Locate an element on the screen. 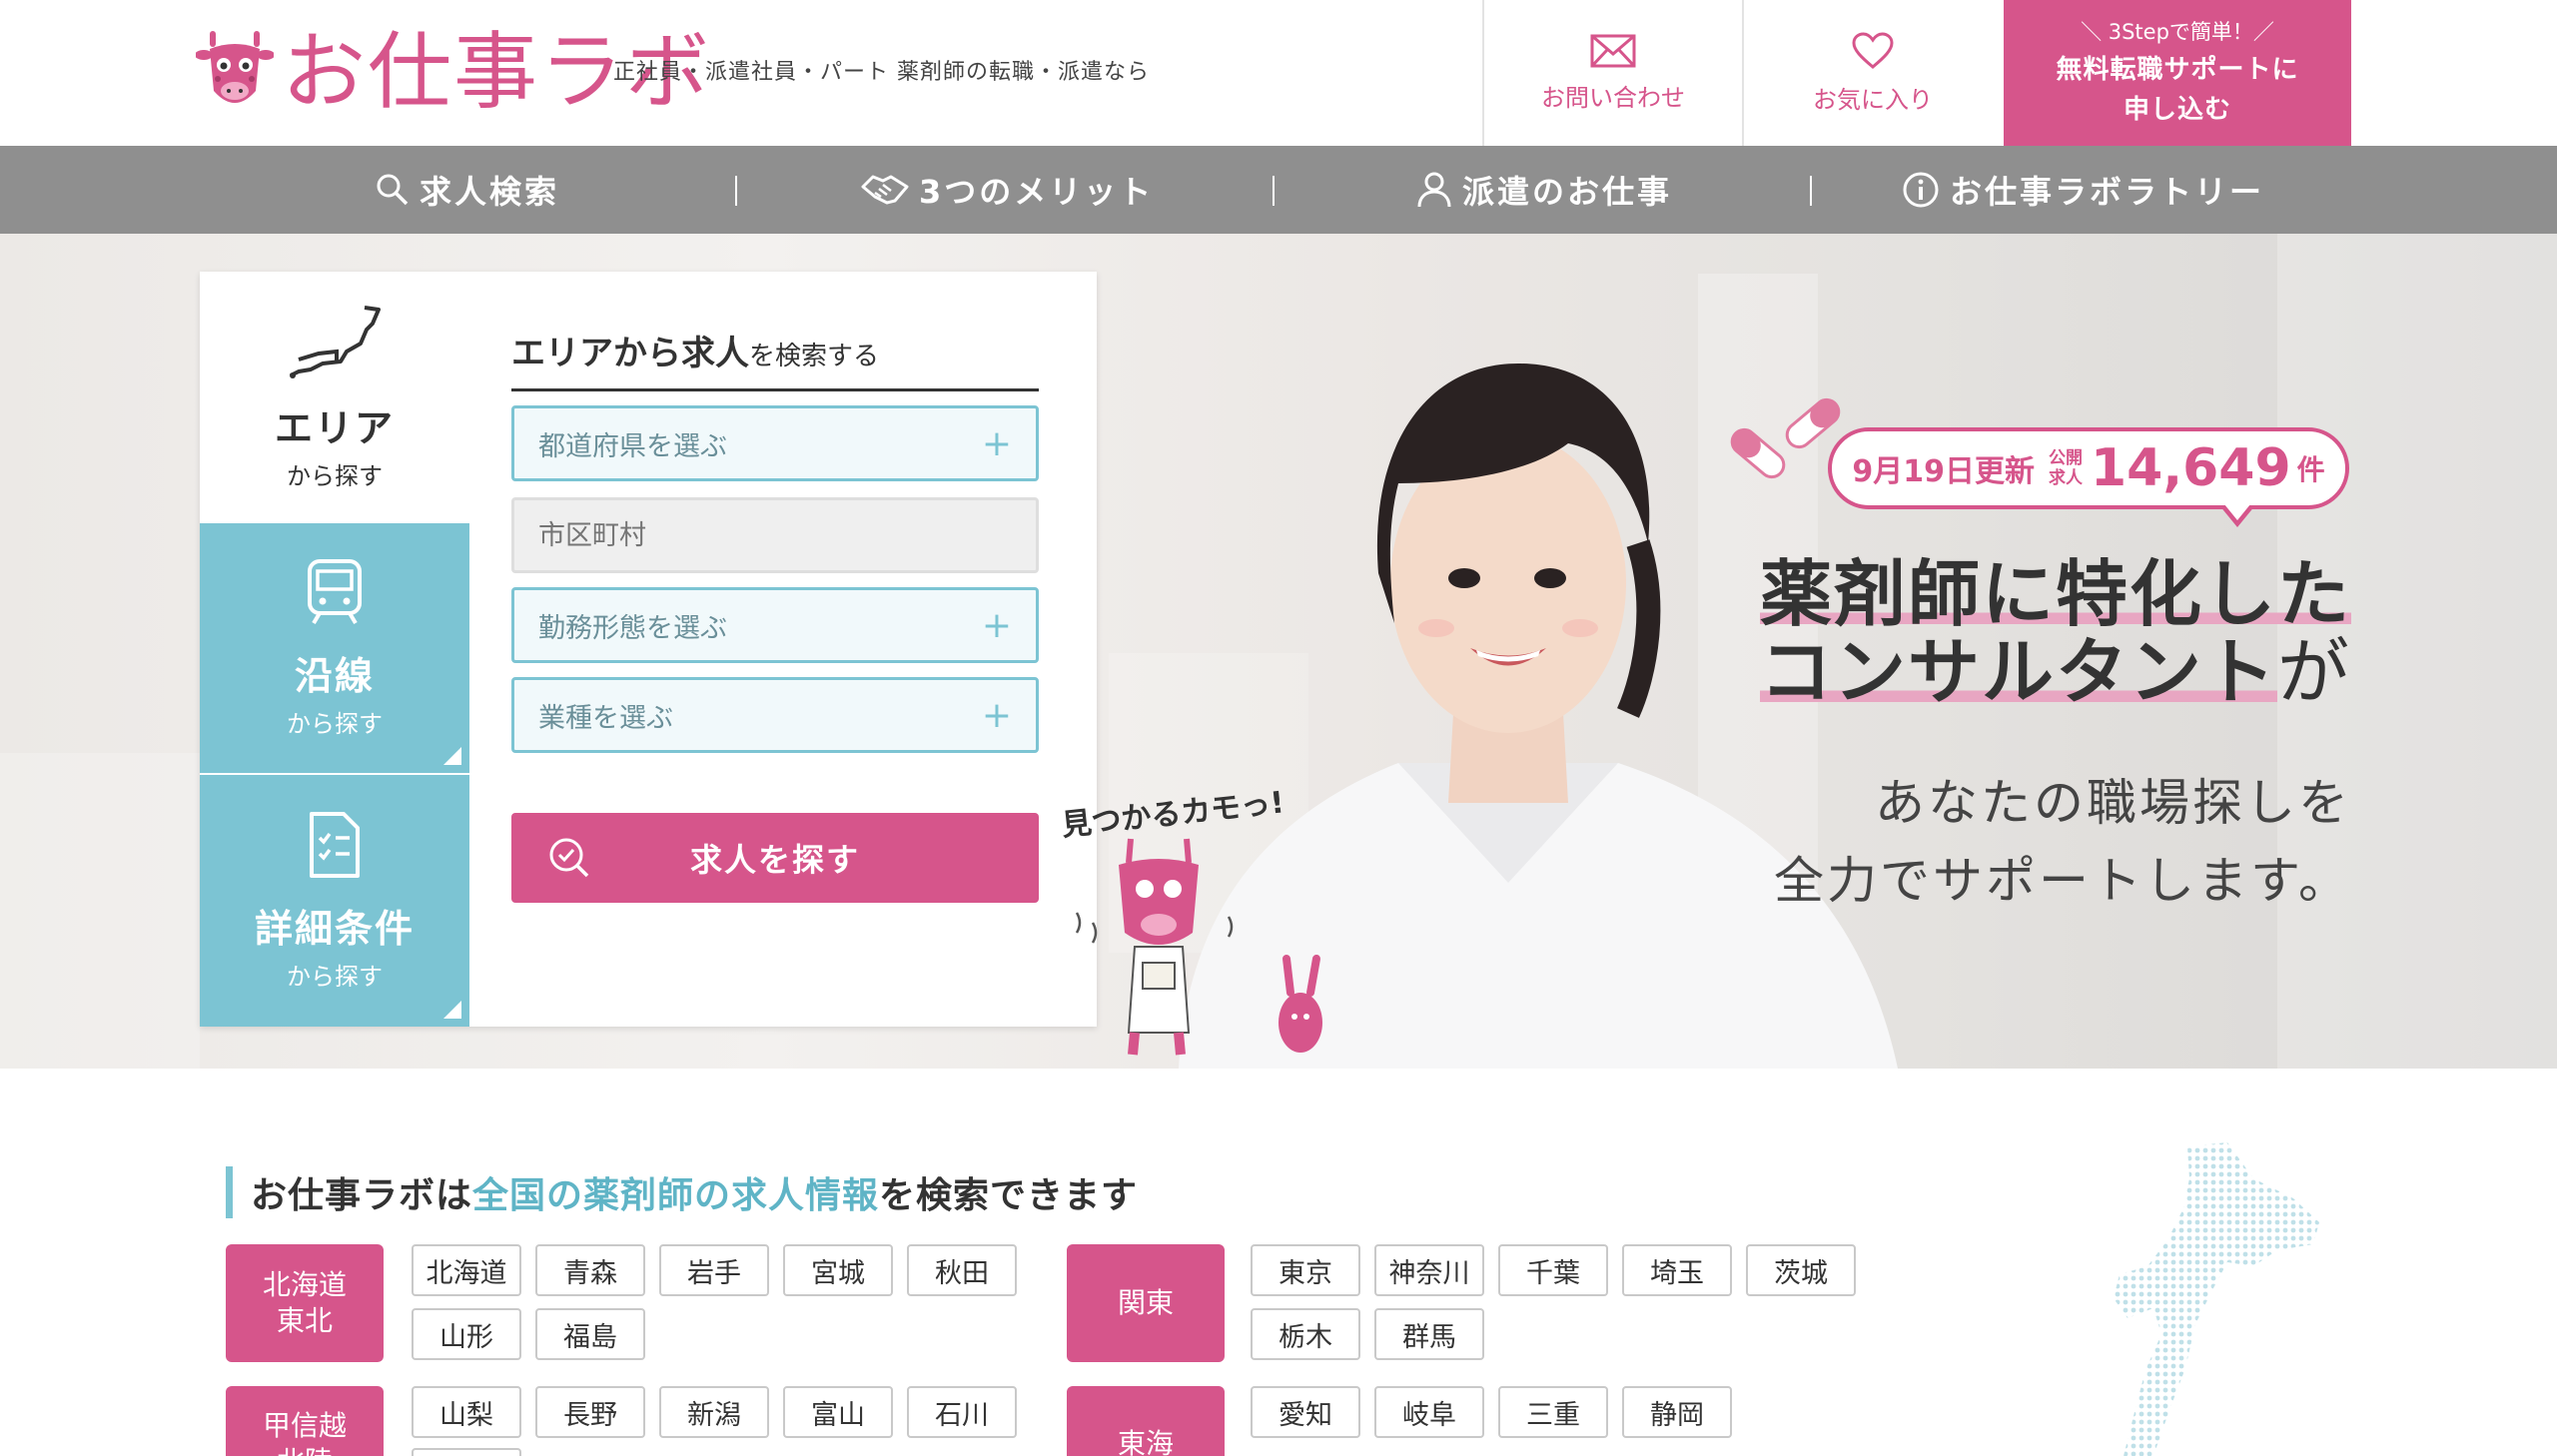 This screenshot has height=1456, width=2557. tab-line-search: 沿線 から探す is located at coordinates (334, 648).